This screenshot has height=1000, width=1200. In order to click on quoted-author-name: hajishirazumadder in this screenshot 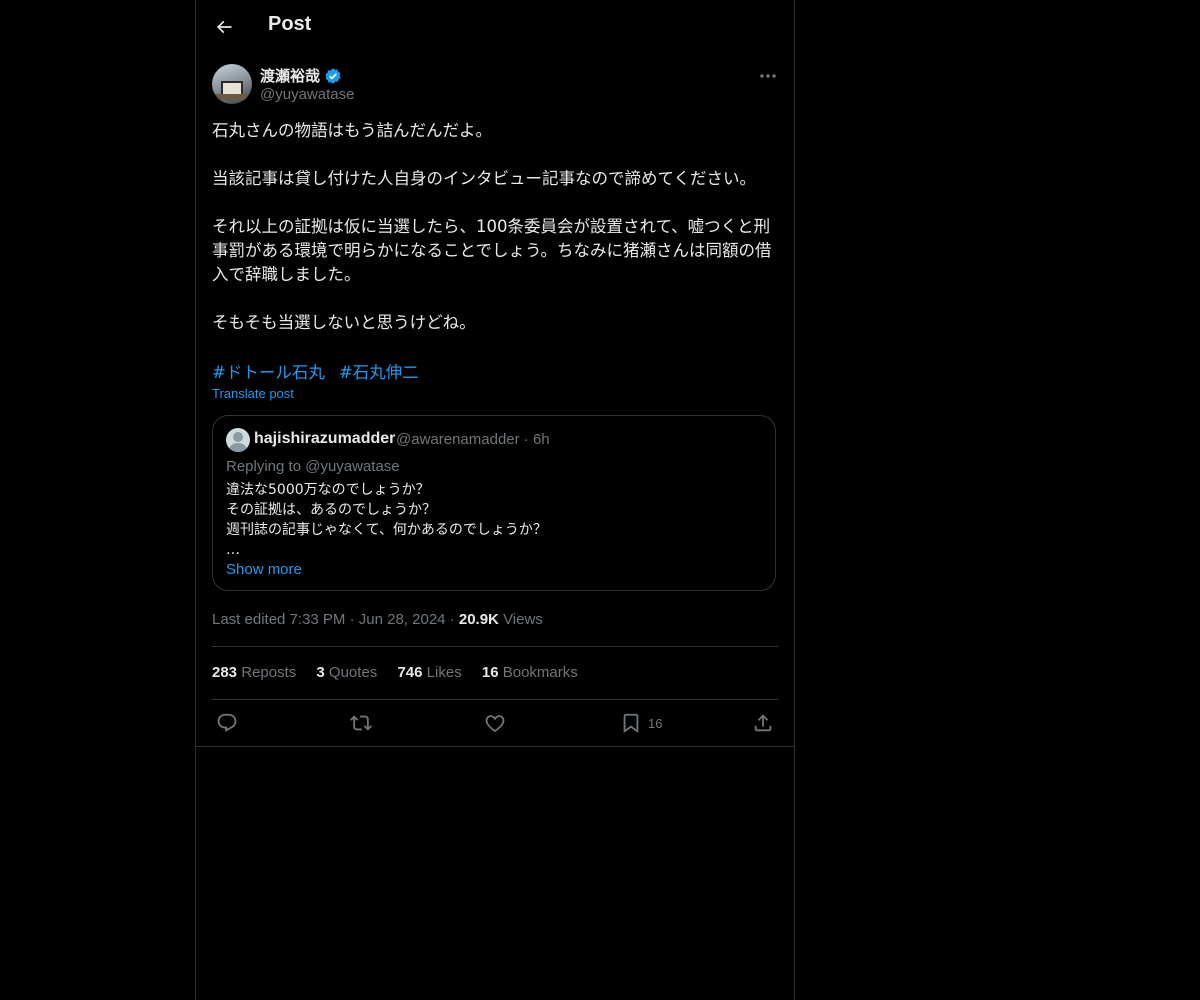, I will do `click(324, 439)`.